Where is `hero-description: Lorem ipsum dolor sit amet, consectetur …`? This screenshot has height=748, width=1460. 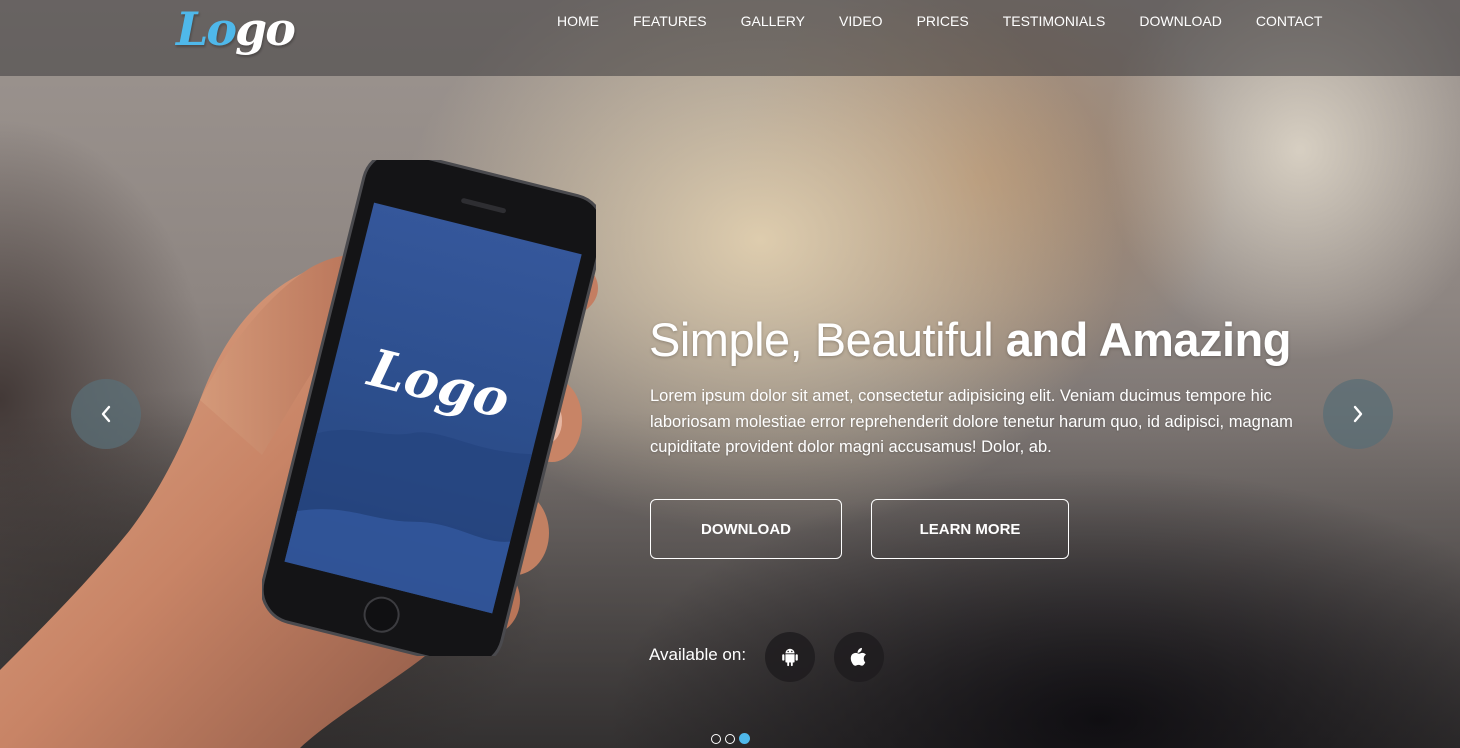 hero-description: Lorem ipsum dolor sit amet, consectetur … is located at coordinates (971, 421).